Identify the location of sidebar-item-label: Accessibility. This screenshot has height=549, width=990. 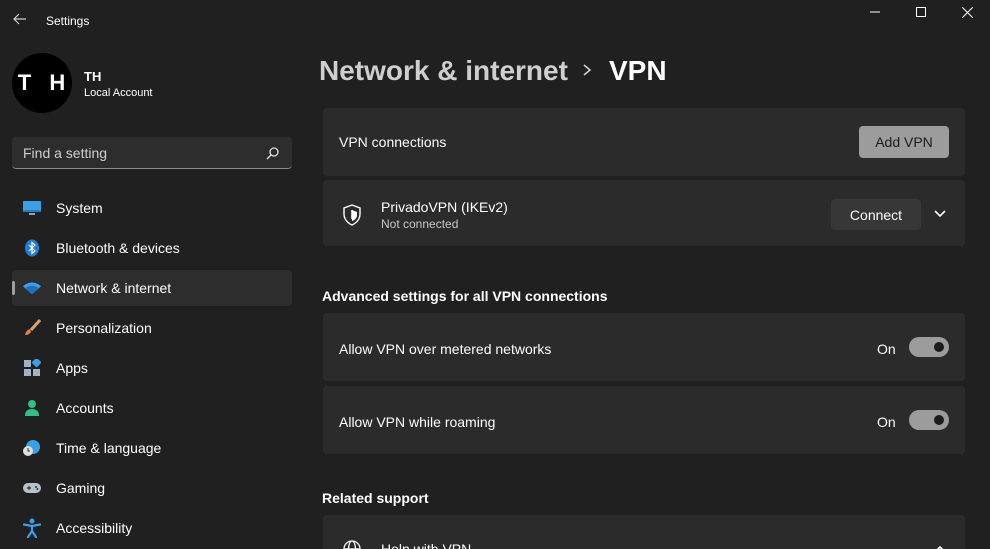
(94, 528).